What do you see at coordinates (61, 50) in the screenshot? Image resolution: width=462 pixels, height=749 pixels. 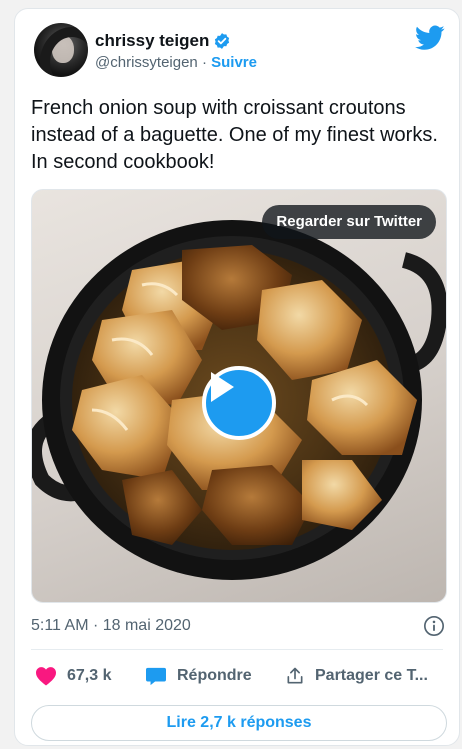 I see `avatar` at bounding box center [61, 50].